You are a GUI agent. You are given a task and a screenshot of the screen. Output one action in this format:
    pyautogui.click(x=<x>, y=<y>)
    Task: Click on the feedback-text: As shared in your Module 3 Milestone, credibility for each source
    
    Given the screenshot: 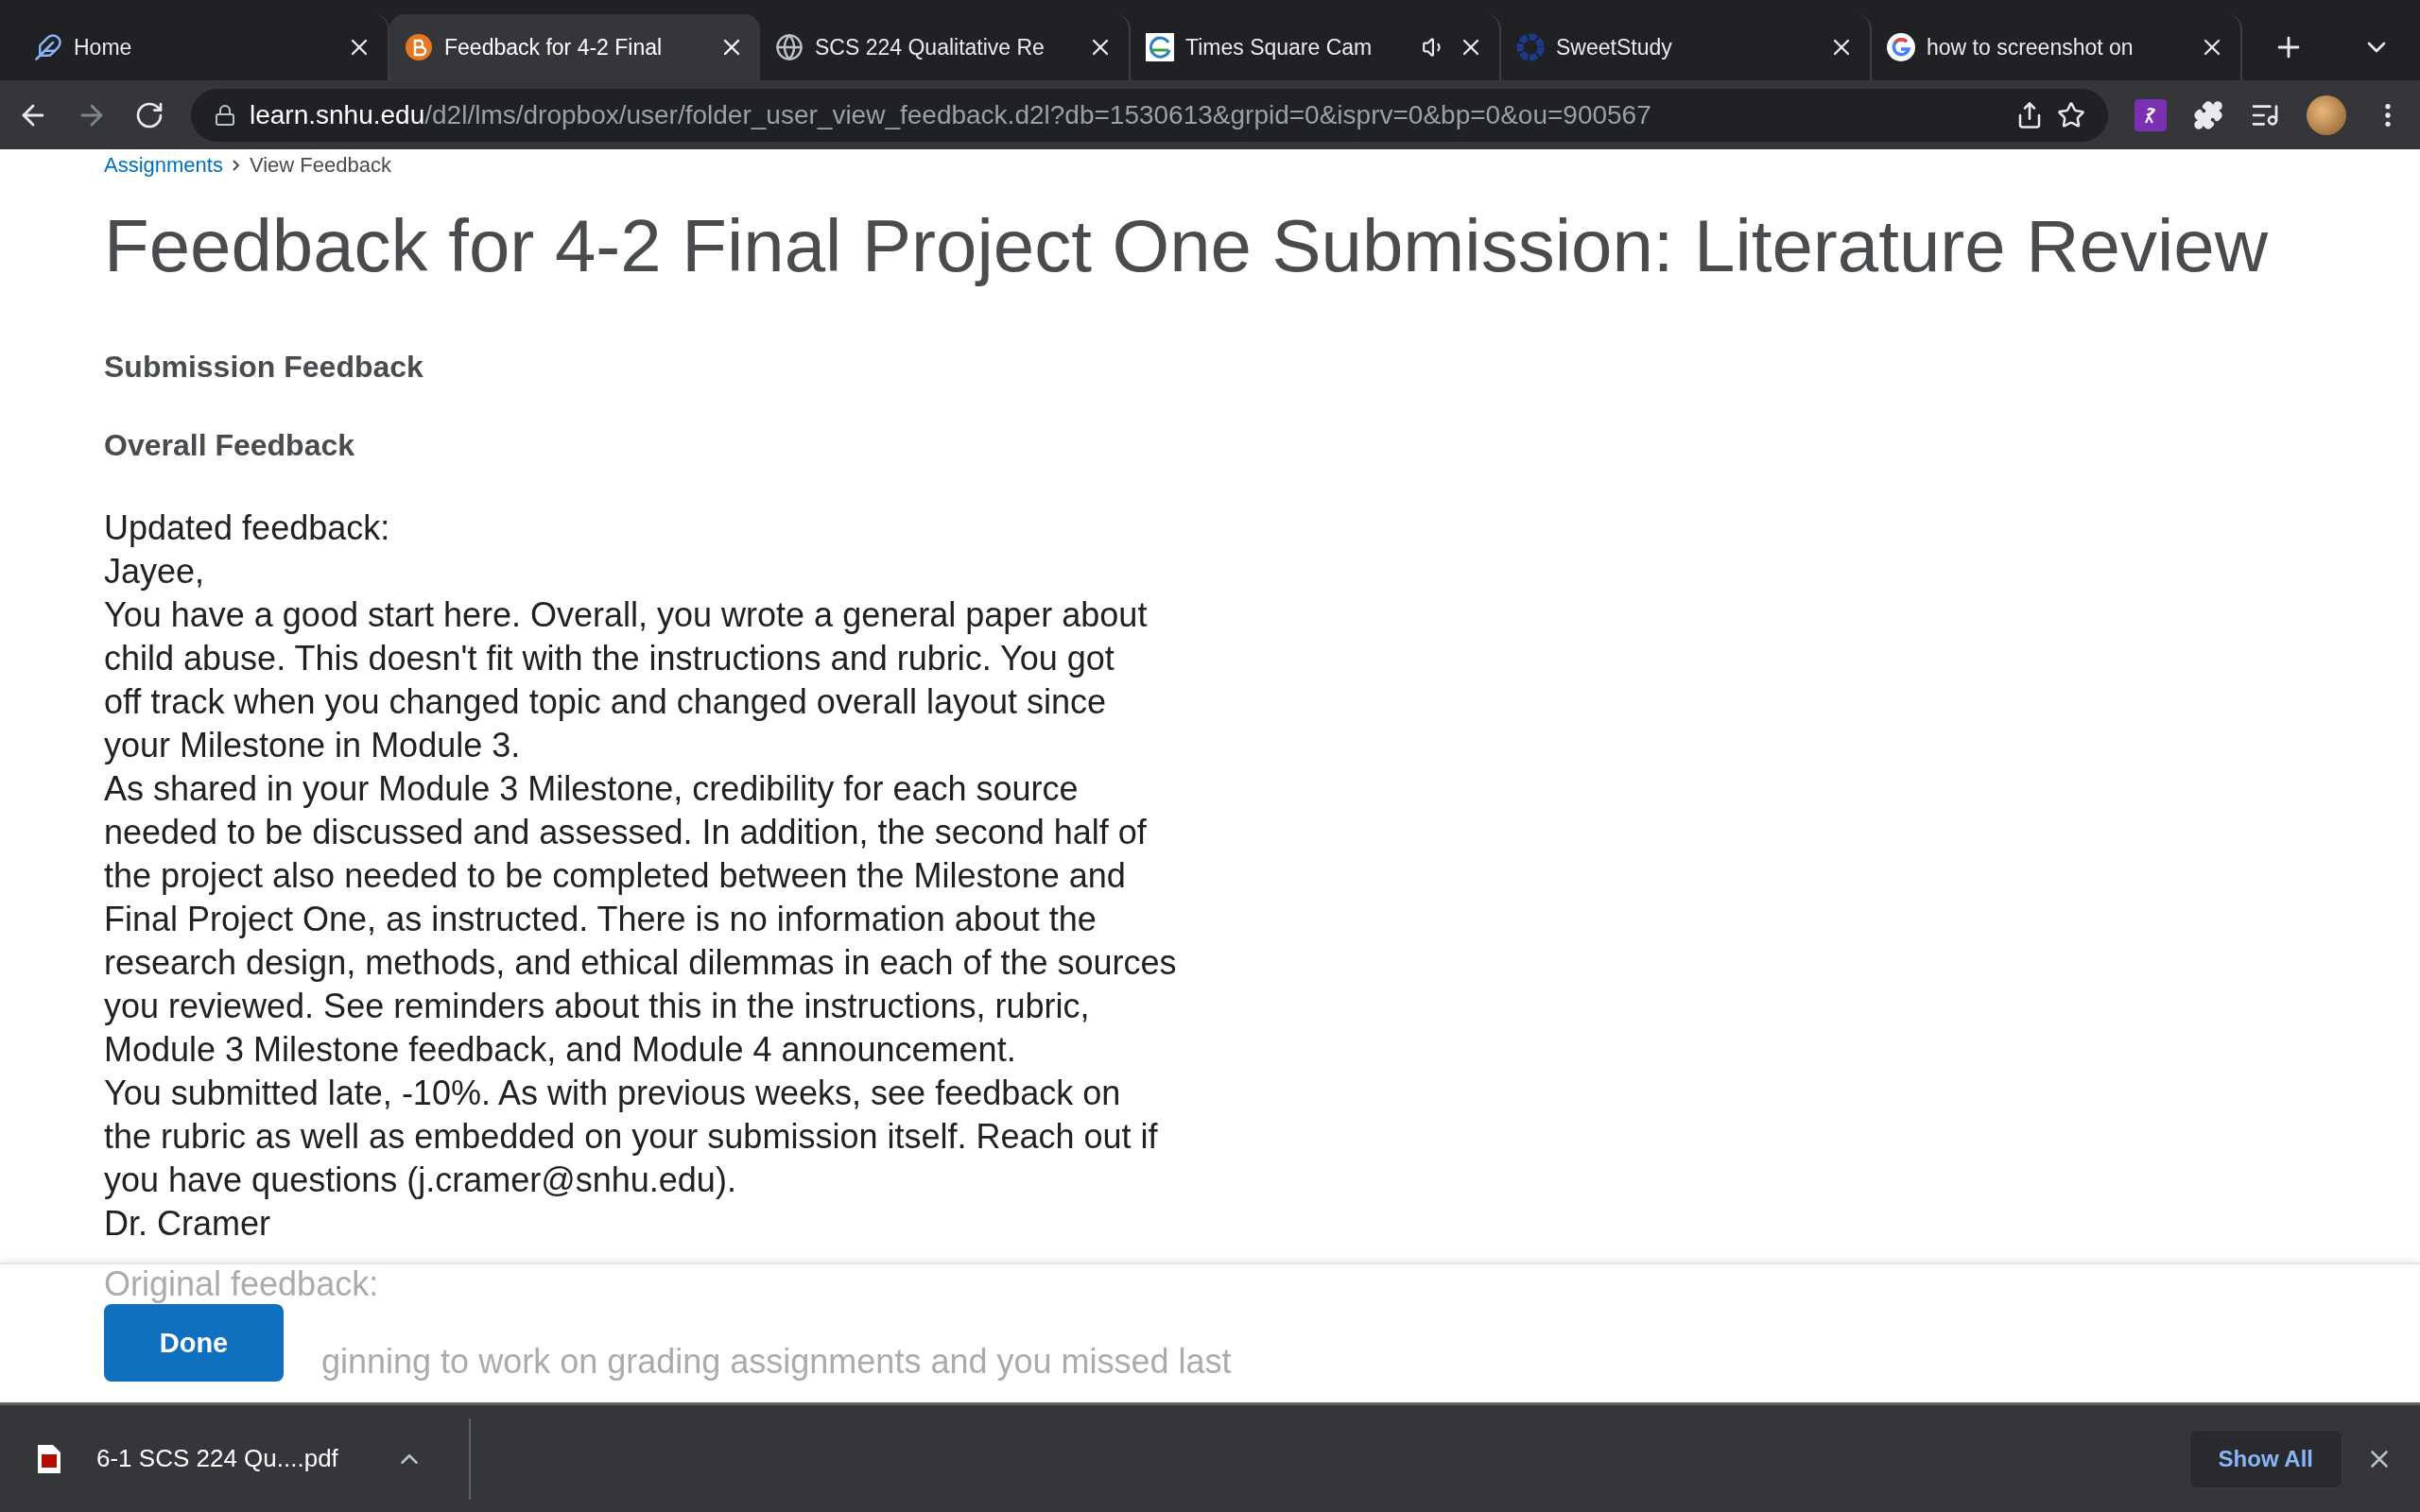 What is the action you would take?
    pyautogui.click(x=592, y=789)
    